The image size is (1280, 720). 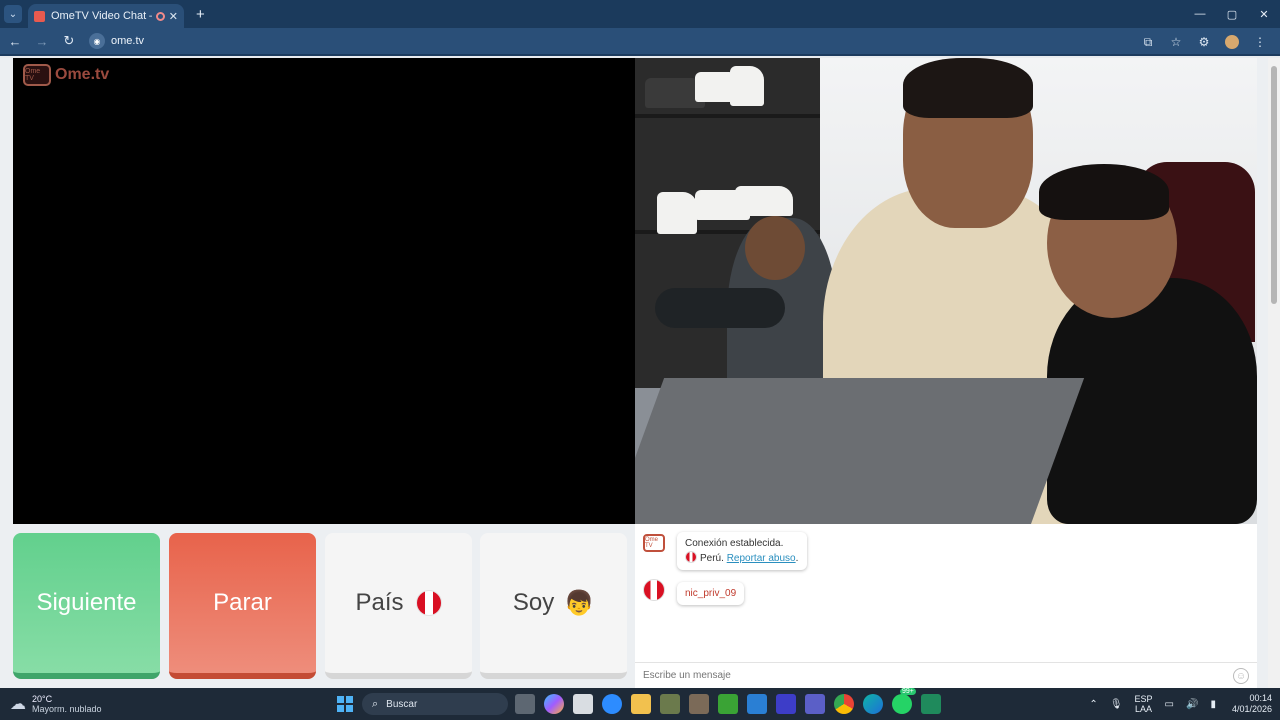 What do you see at coordinates (923, 675) in the screenshot?
I see `chat-message-input` at bounding box center [923, 675].